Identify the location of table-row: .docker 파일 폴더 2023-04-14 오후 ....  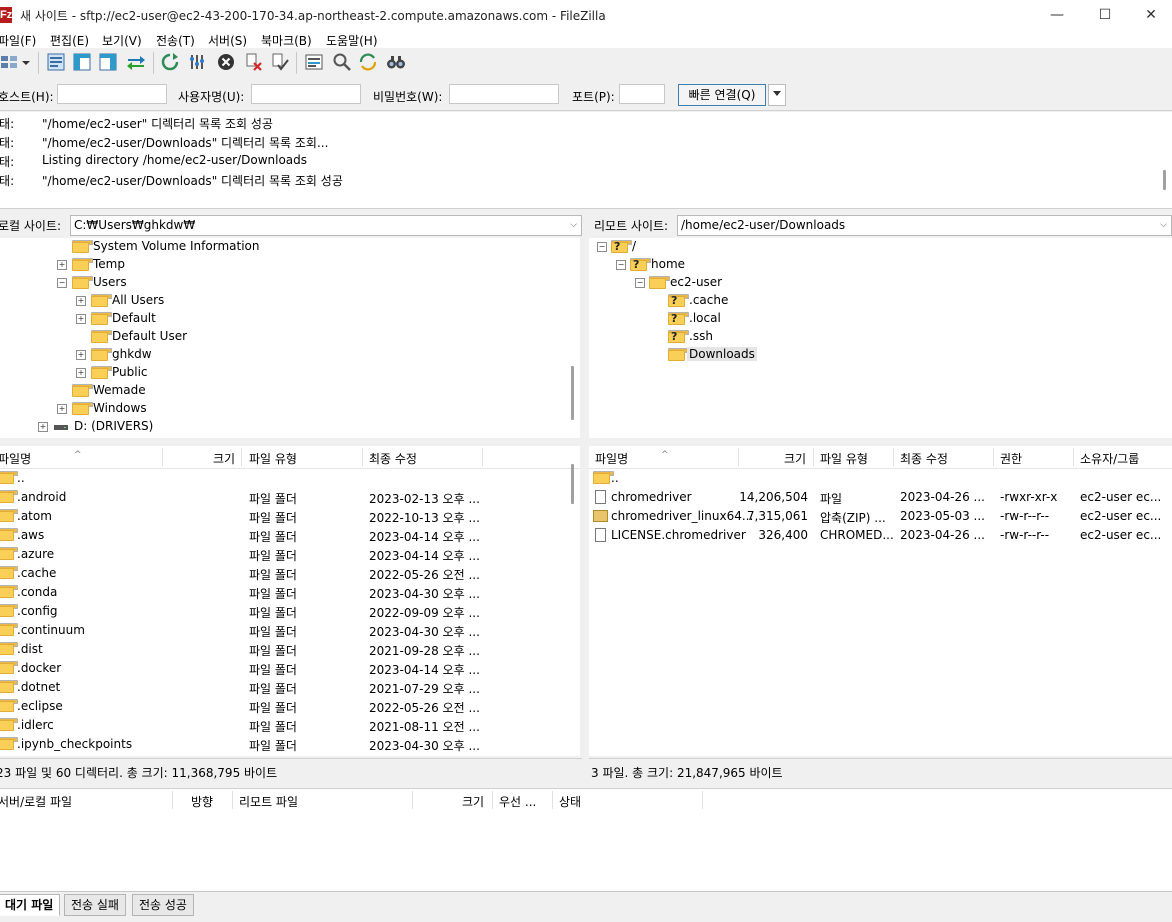
(290, 668).